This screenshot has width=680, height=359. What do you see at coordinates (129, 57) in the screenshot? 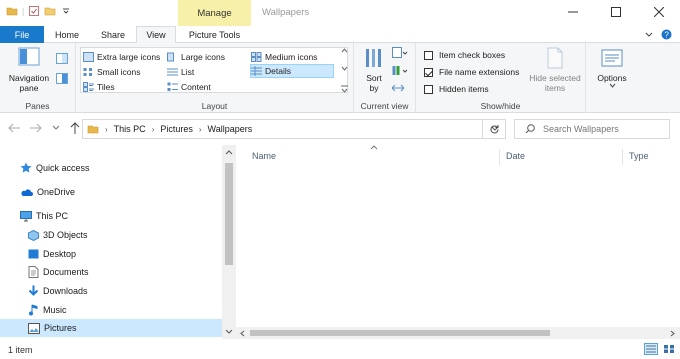
I see `layout-extra-large-label: Extra large icons` at bounding box center [129, 57].